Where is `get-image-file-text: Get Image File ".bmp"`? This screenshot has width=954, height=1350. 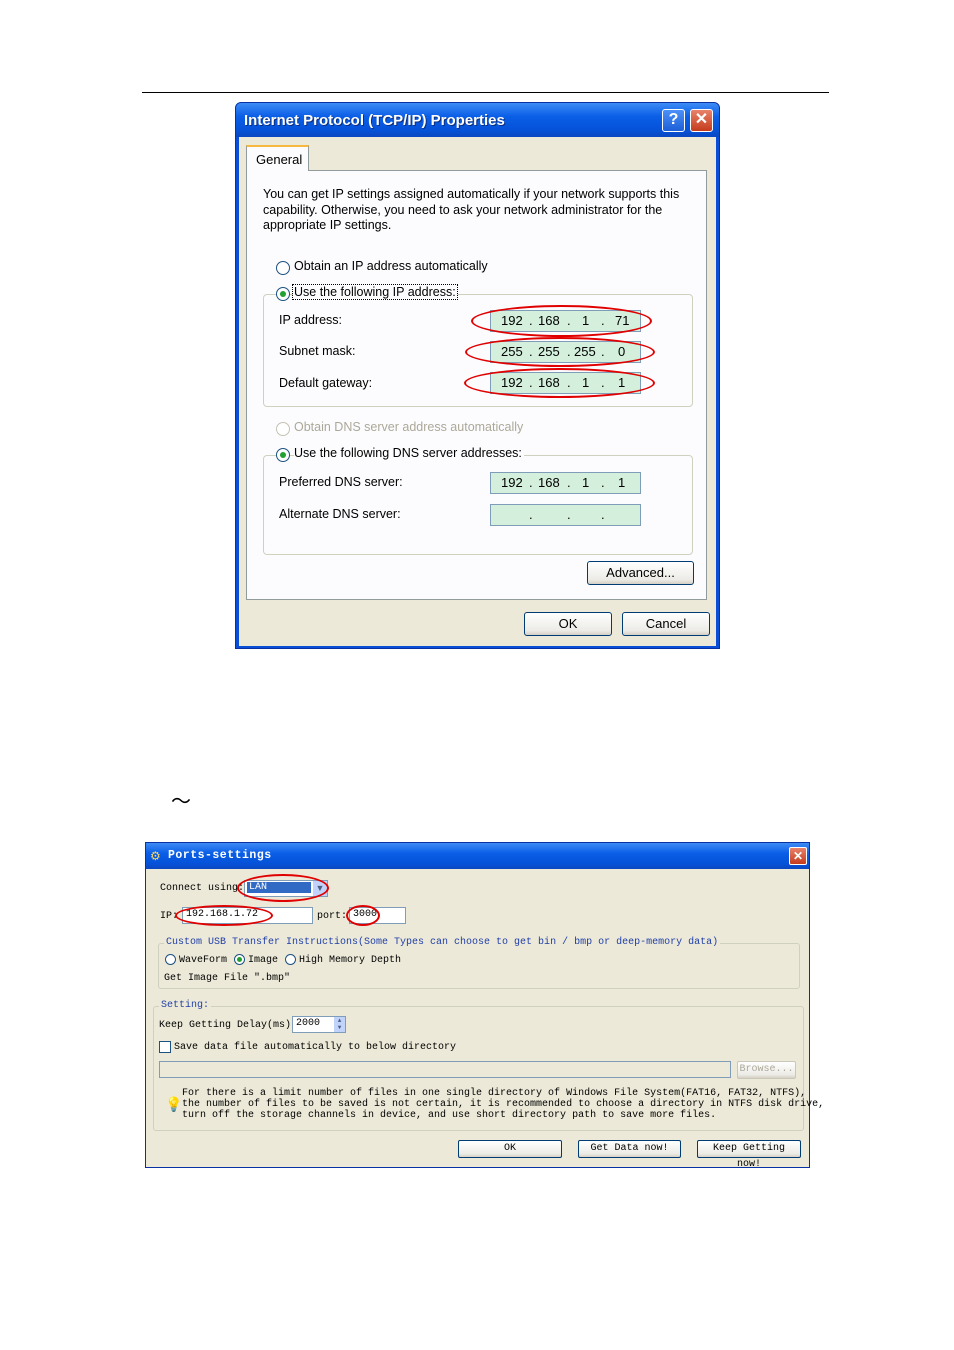 get-image-file-text: Get Image File ".bmp" is located at coordinates (227, 978).